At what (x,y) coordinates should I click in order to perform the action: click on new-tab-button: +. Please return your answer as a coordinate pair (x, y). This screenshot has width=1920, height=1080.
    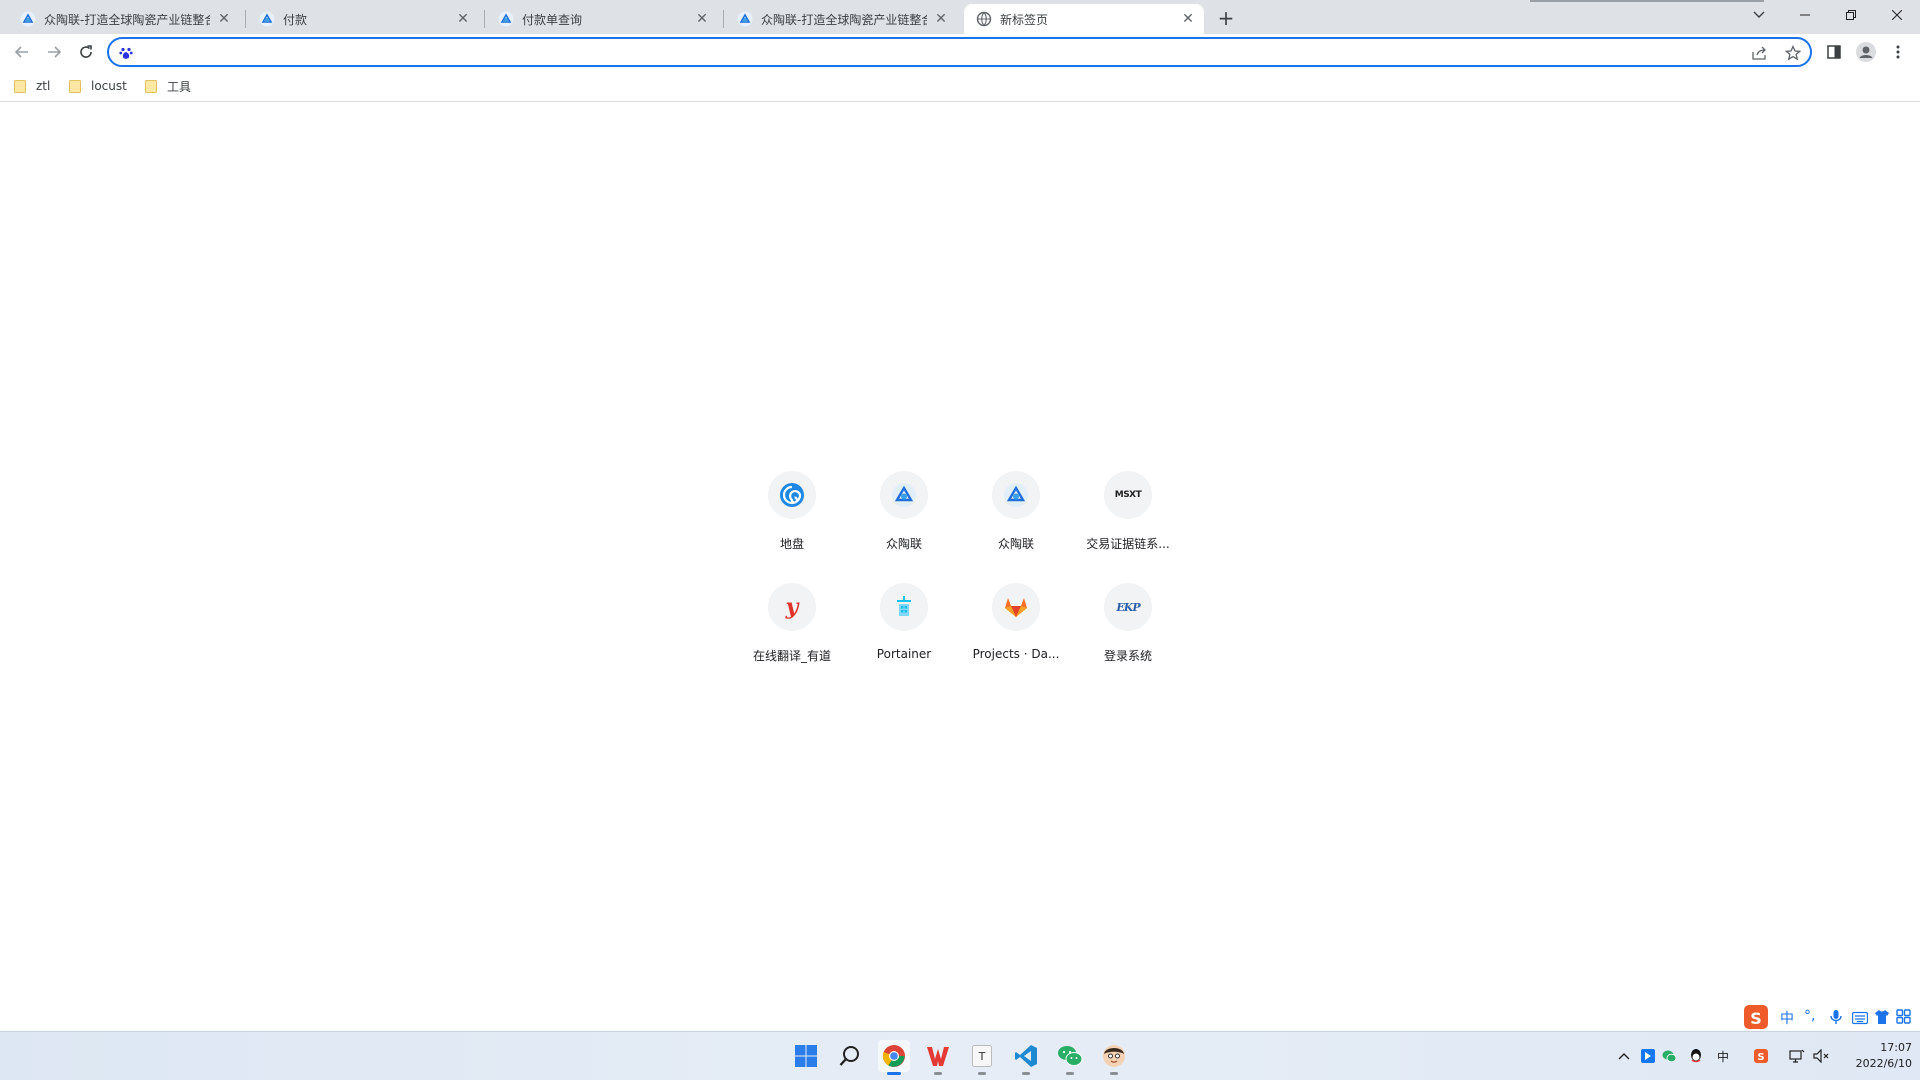
    Looking at the image, I should click on (1226, 18).